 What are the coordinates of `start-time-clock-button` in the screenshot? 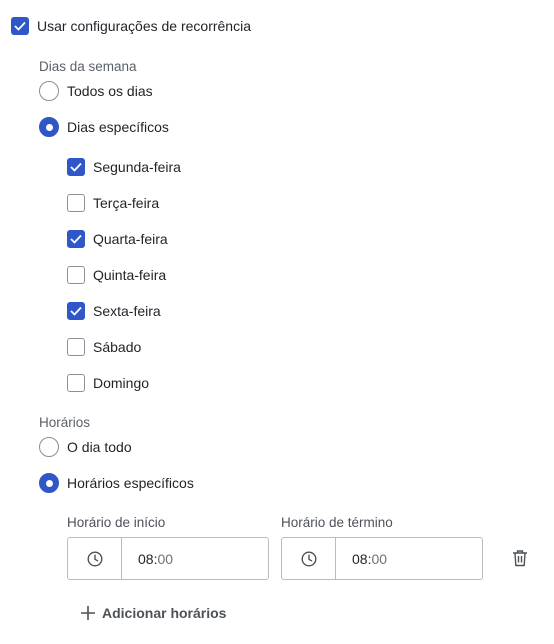 It's located at (95, 558).